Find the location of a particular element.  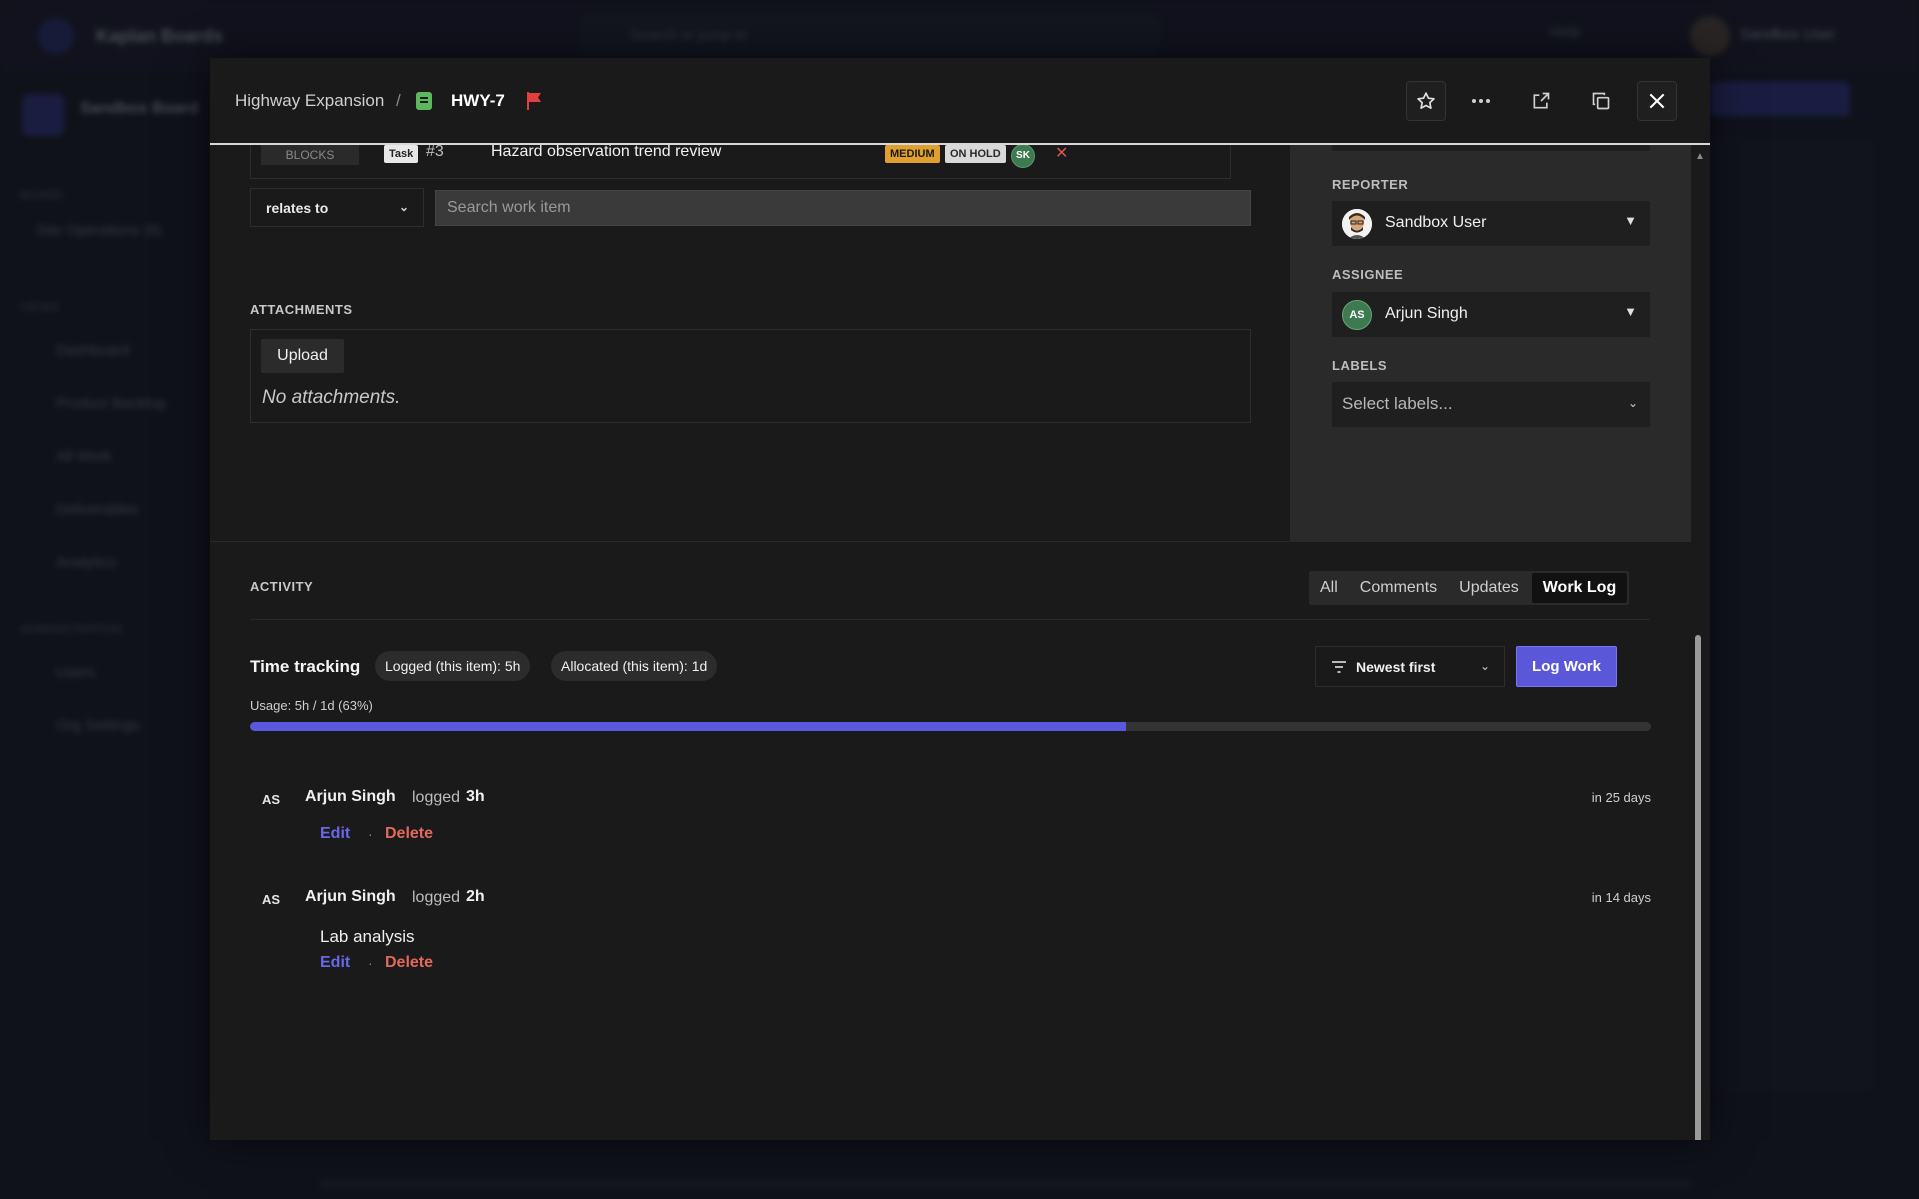

time-tracking-title: Time tracking is located at coordinates (305, 666).